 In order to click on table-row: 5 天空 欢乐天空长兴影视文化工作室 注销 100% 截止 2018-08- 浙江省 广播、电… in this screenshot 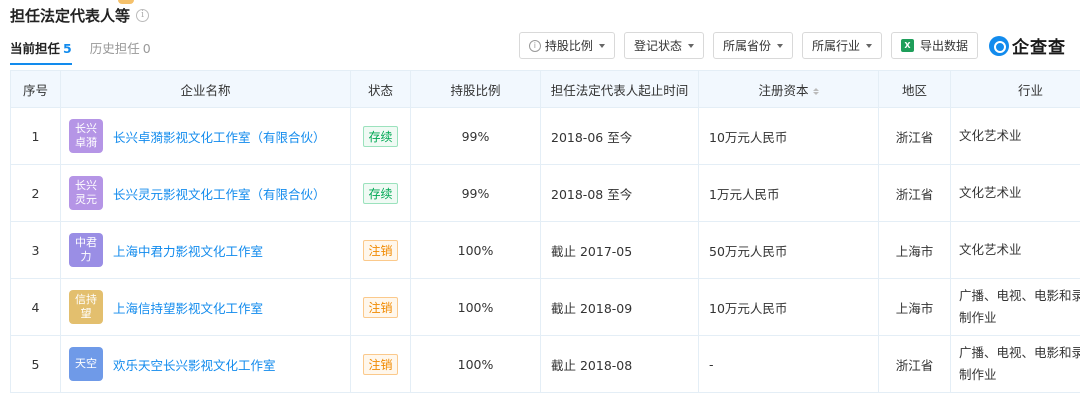, I will do `click(545, 364)`.